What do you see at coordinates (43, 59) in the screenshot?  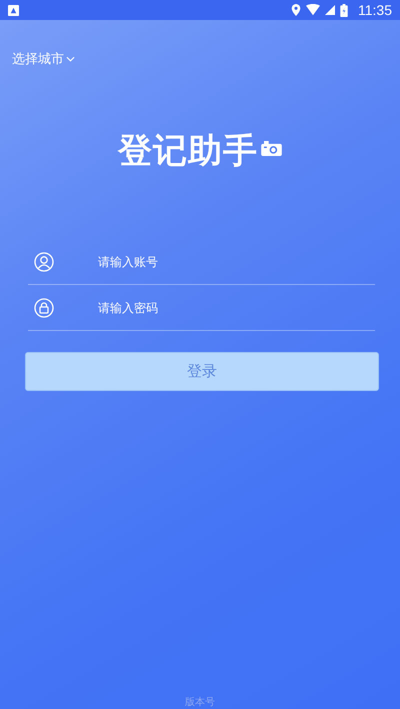 I see `city-selector: 选择城市` at bounding box center [43, 59].